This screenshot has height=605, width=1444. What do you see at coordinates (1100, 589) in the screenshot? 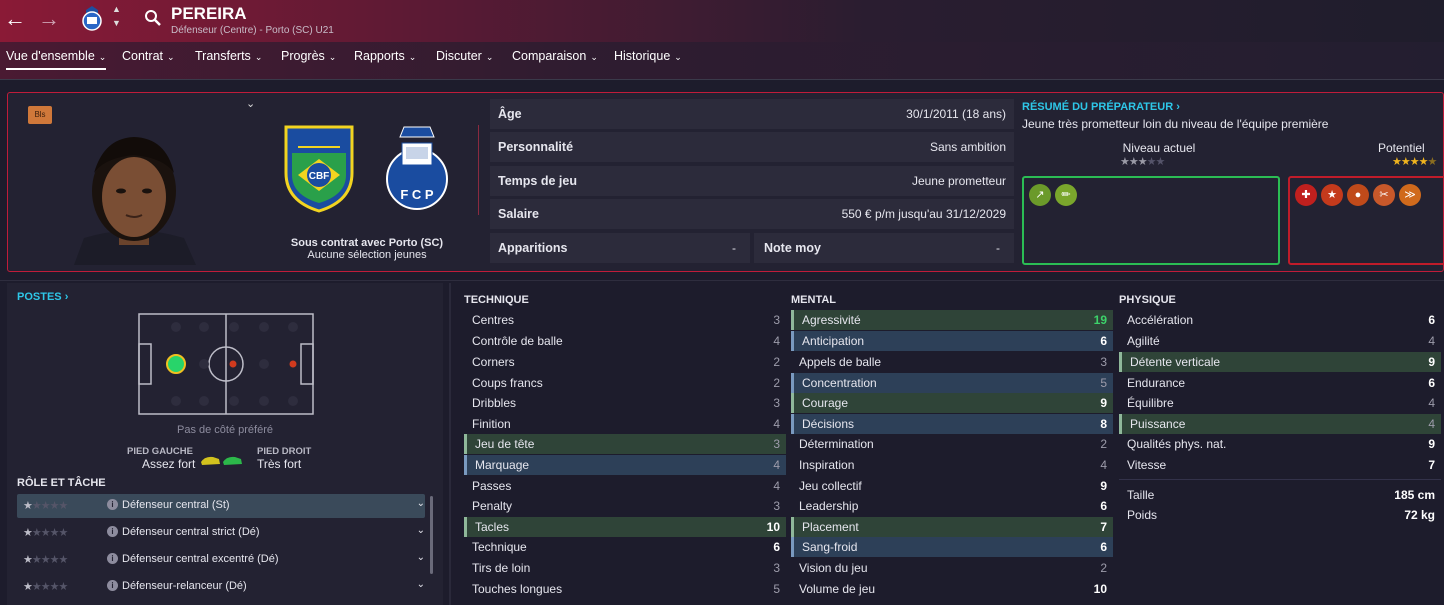
I see `attribute-value: 10` at bounding box center [1100, 589].